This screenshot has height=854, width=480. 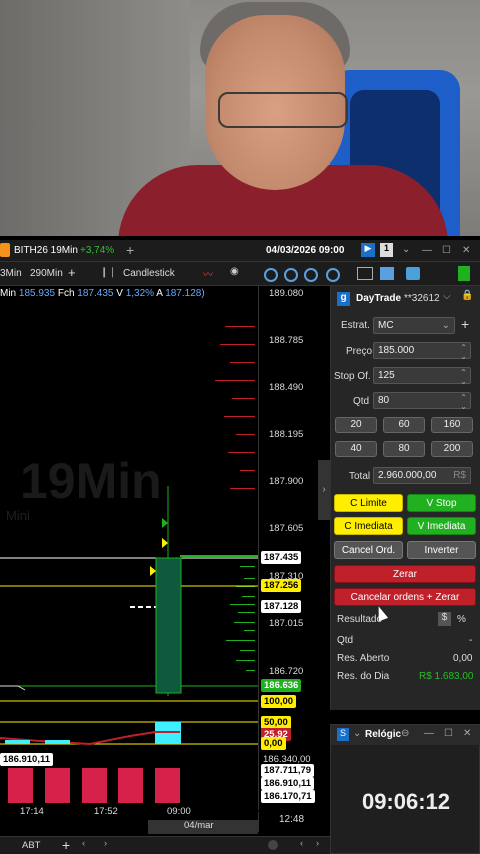 I want to click on status-prev-icon: ‹, so click(x=301, y=843).